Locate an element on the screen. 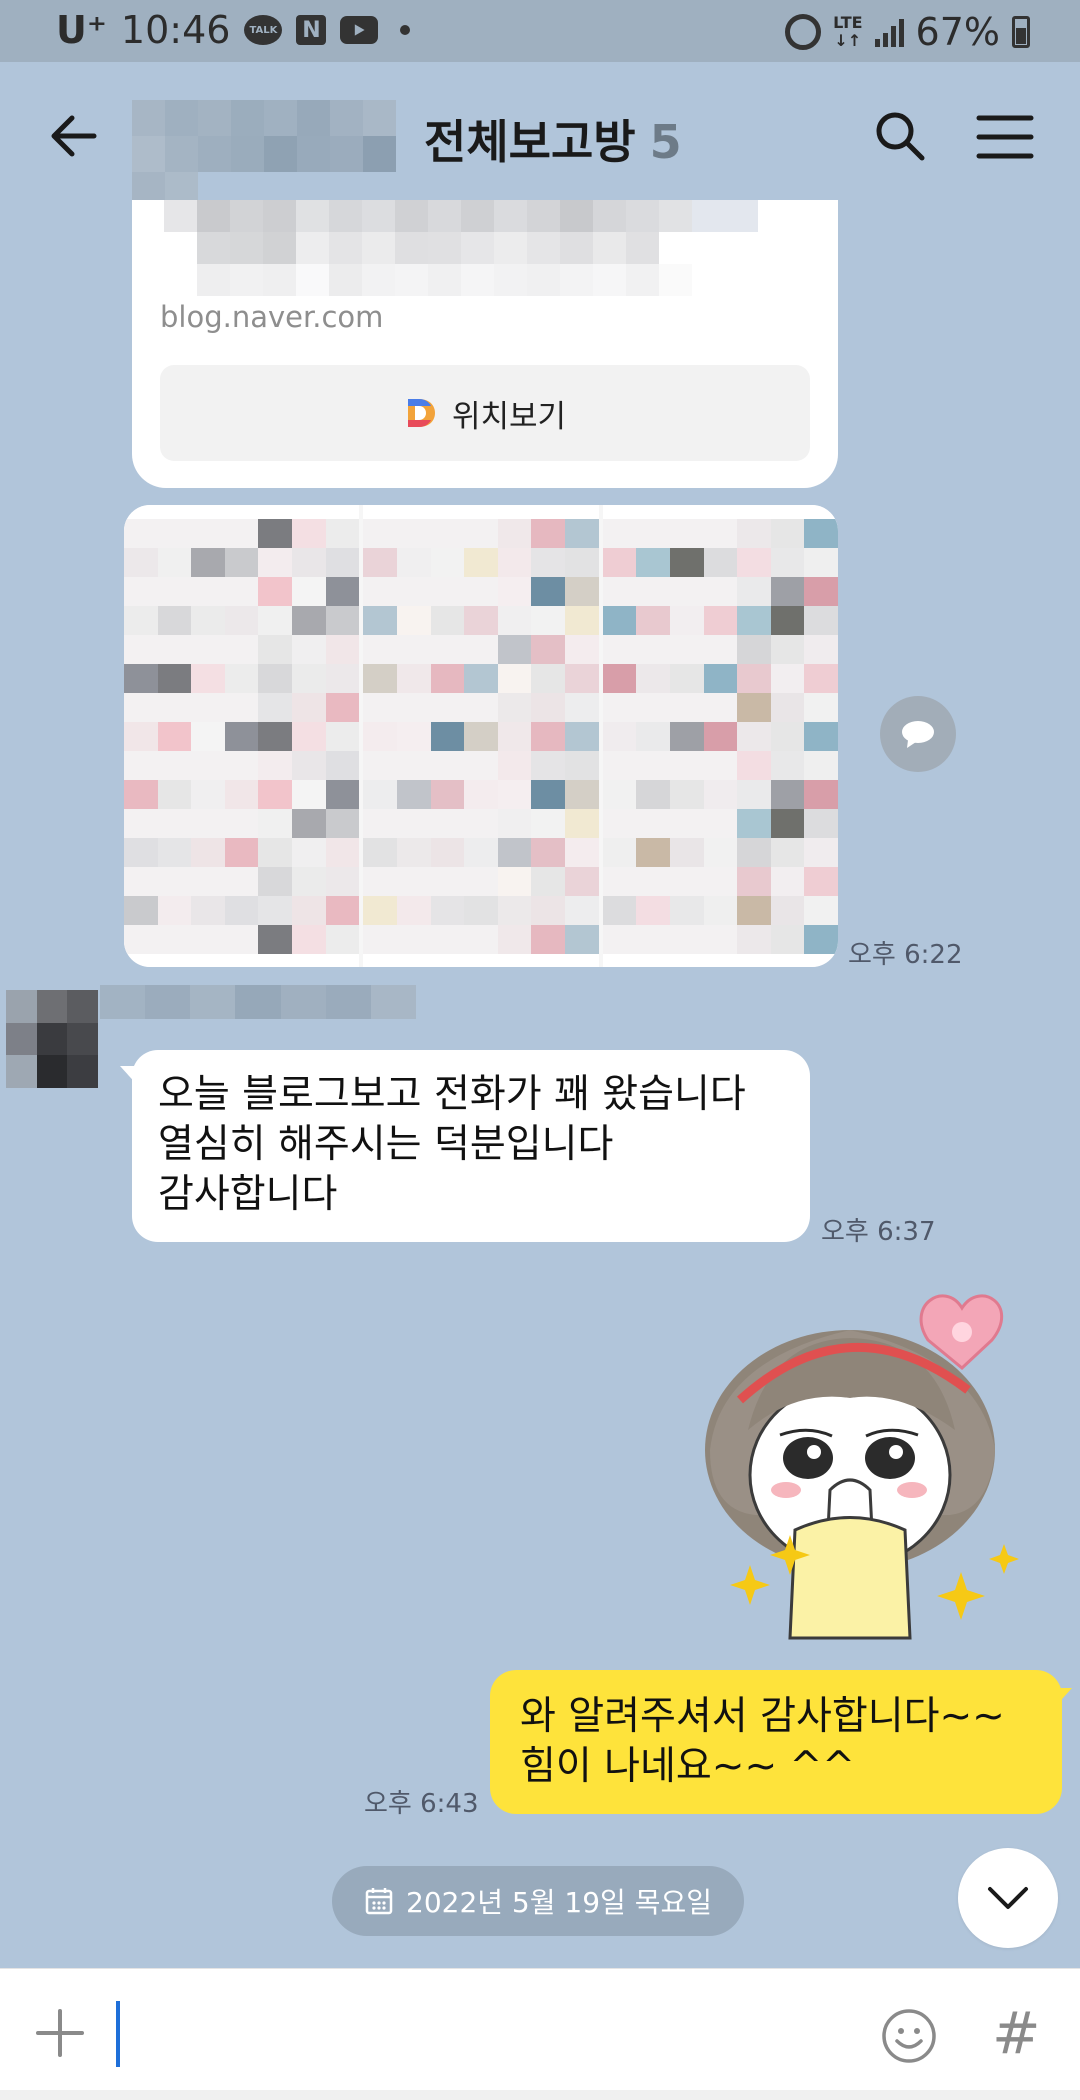  message-timestamp: 오후 6:22 is located at coordinates (905, 955).